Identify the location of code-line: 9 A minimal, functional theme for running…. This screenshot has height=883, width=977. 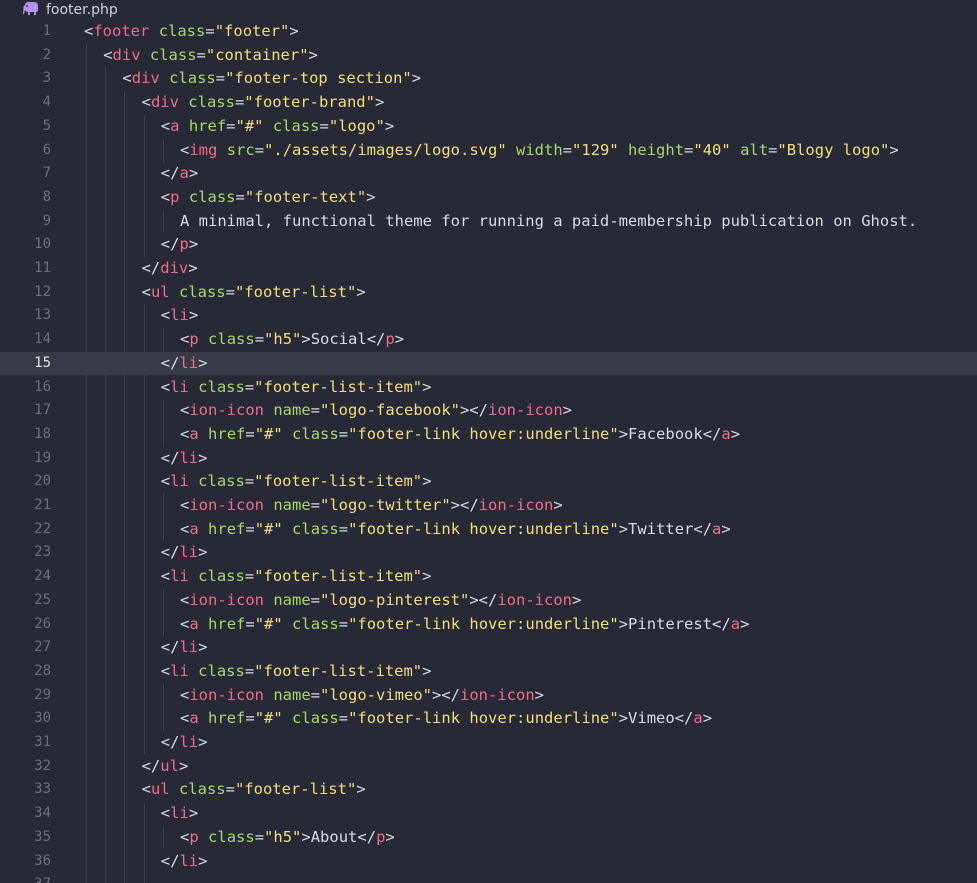
(488, 222).